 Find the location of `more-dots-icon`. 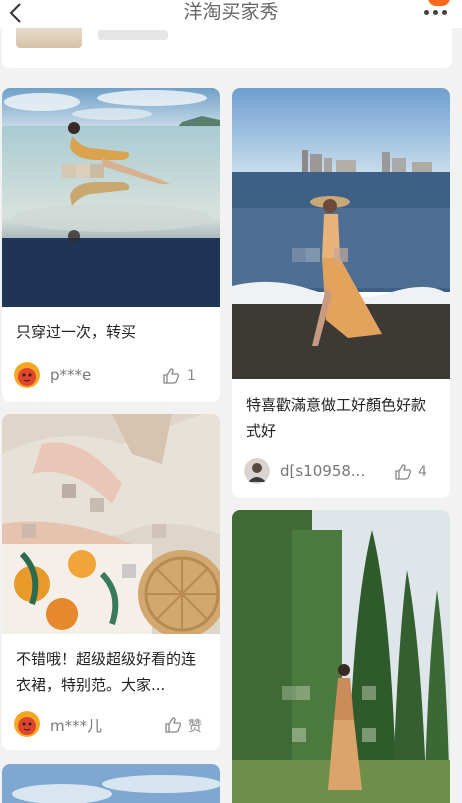

more-dots-icon is located at coordinates (426, 12).